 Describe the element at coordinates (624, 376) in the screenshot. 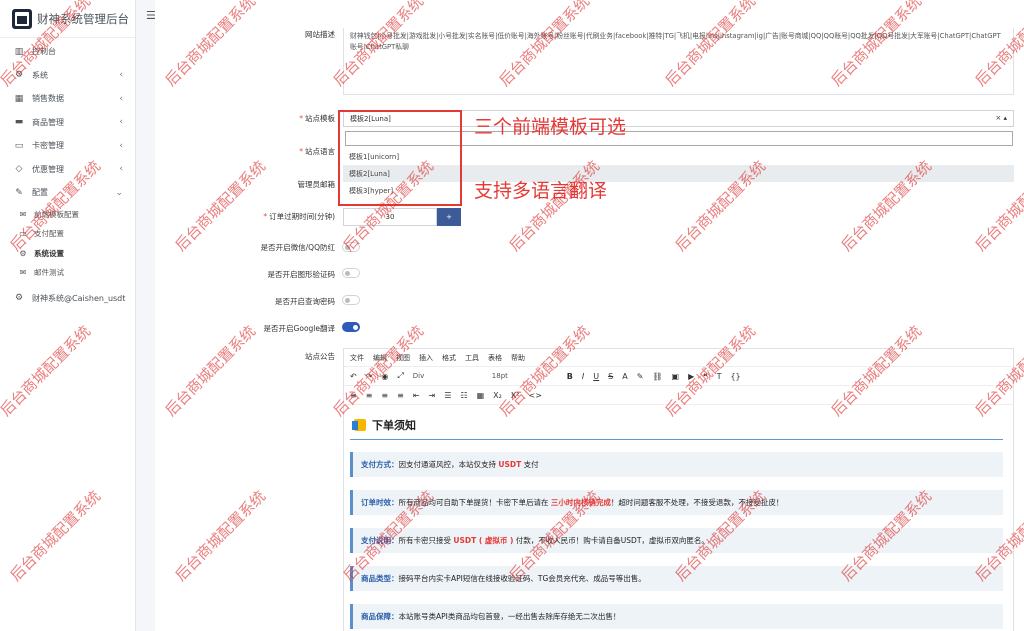

I see `text-color-icon: A` at that location.